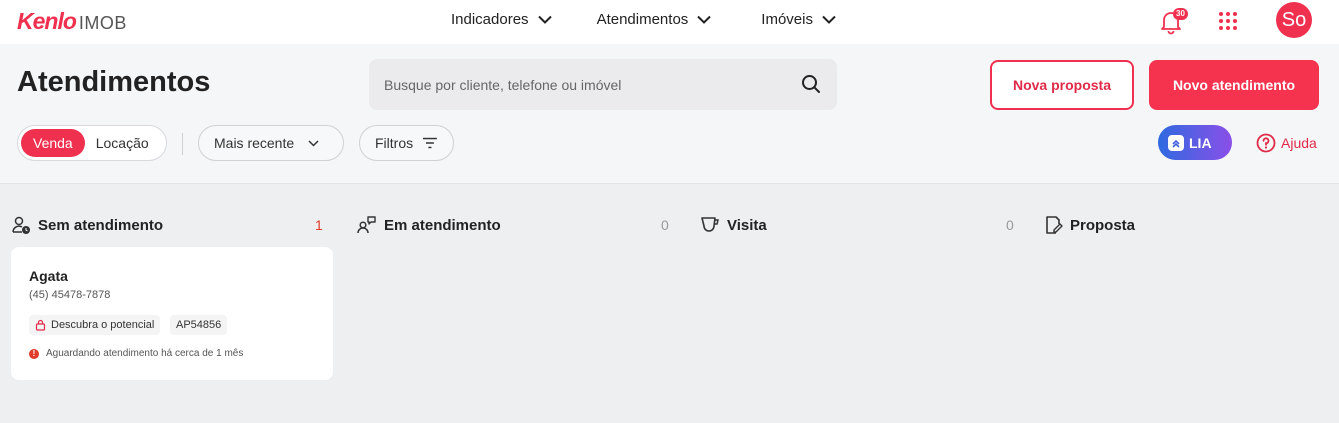 The image size is (1339, 423). Describe the element at coordinates (747, 225) in the screenshot. I see `column-title: Visita` at that location.